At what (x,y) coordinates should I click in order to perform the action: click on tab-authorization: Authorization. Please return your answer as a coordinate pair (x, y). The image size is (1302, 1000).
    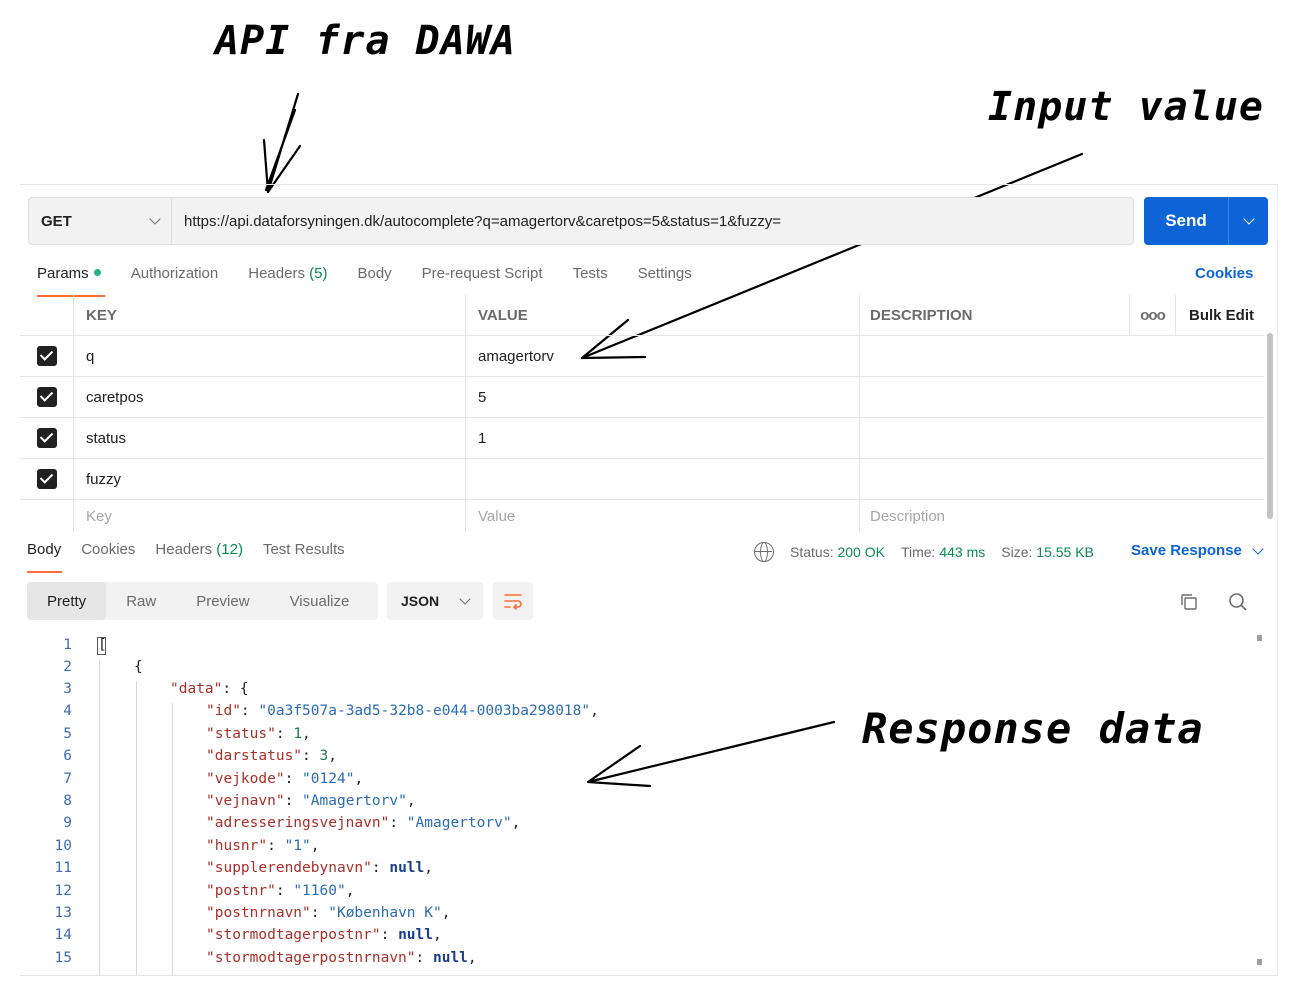
    Looking at the image, I should click on (175, 281).